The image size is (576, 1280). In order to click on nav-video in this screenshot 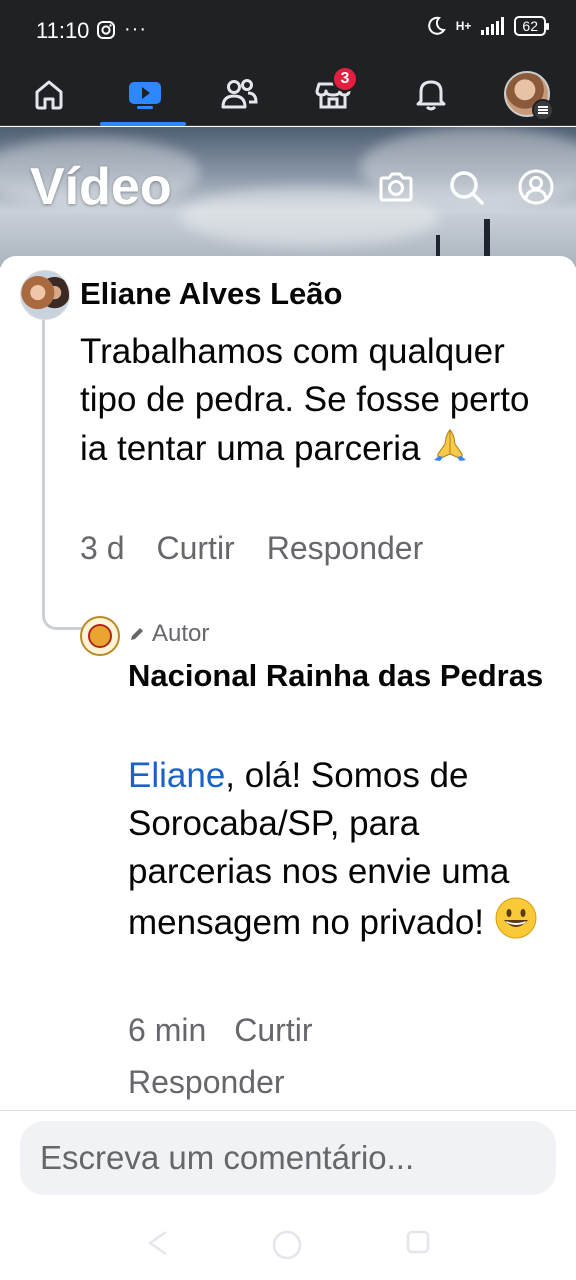, I will do `click(145, 94)`.